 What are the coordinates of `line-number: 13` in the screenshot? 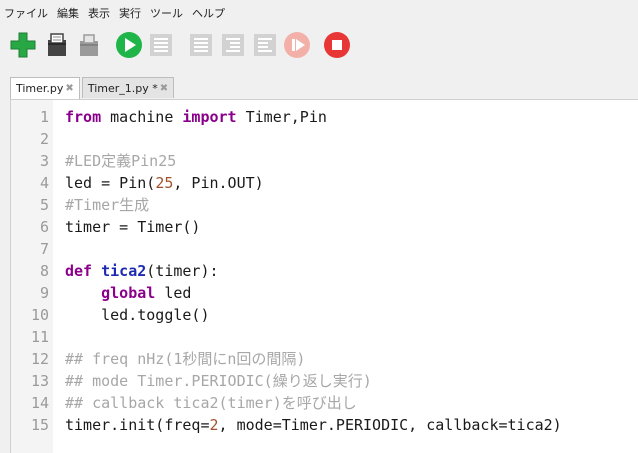 It's located at (39, 381).